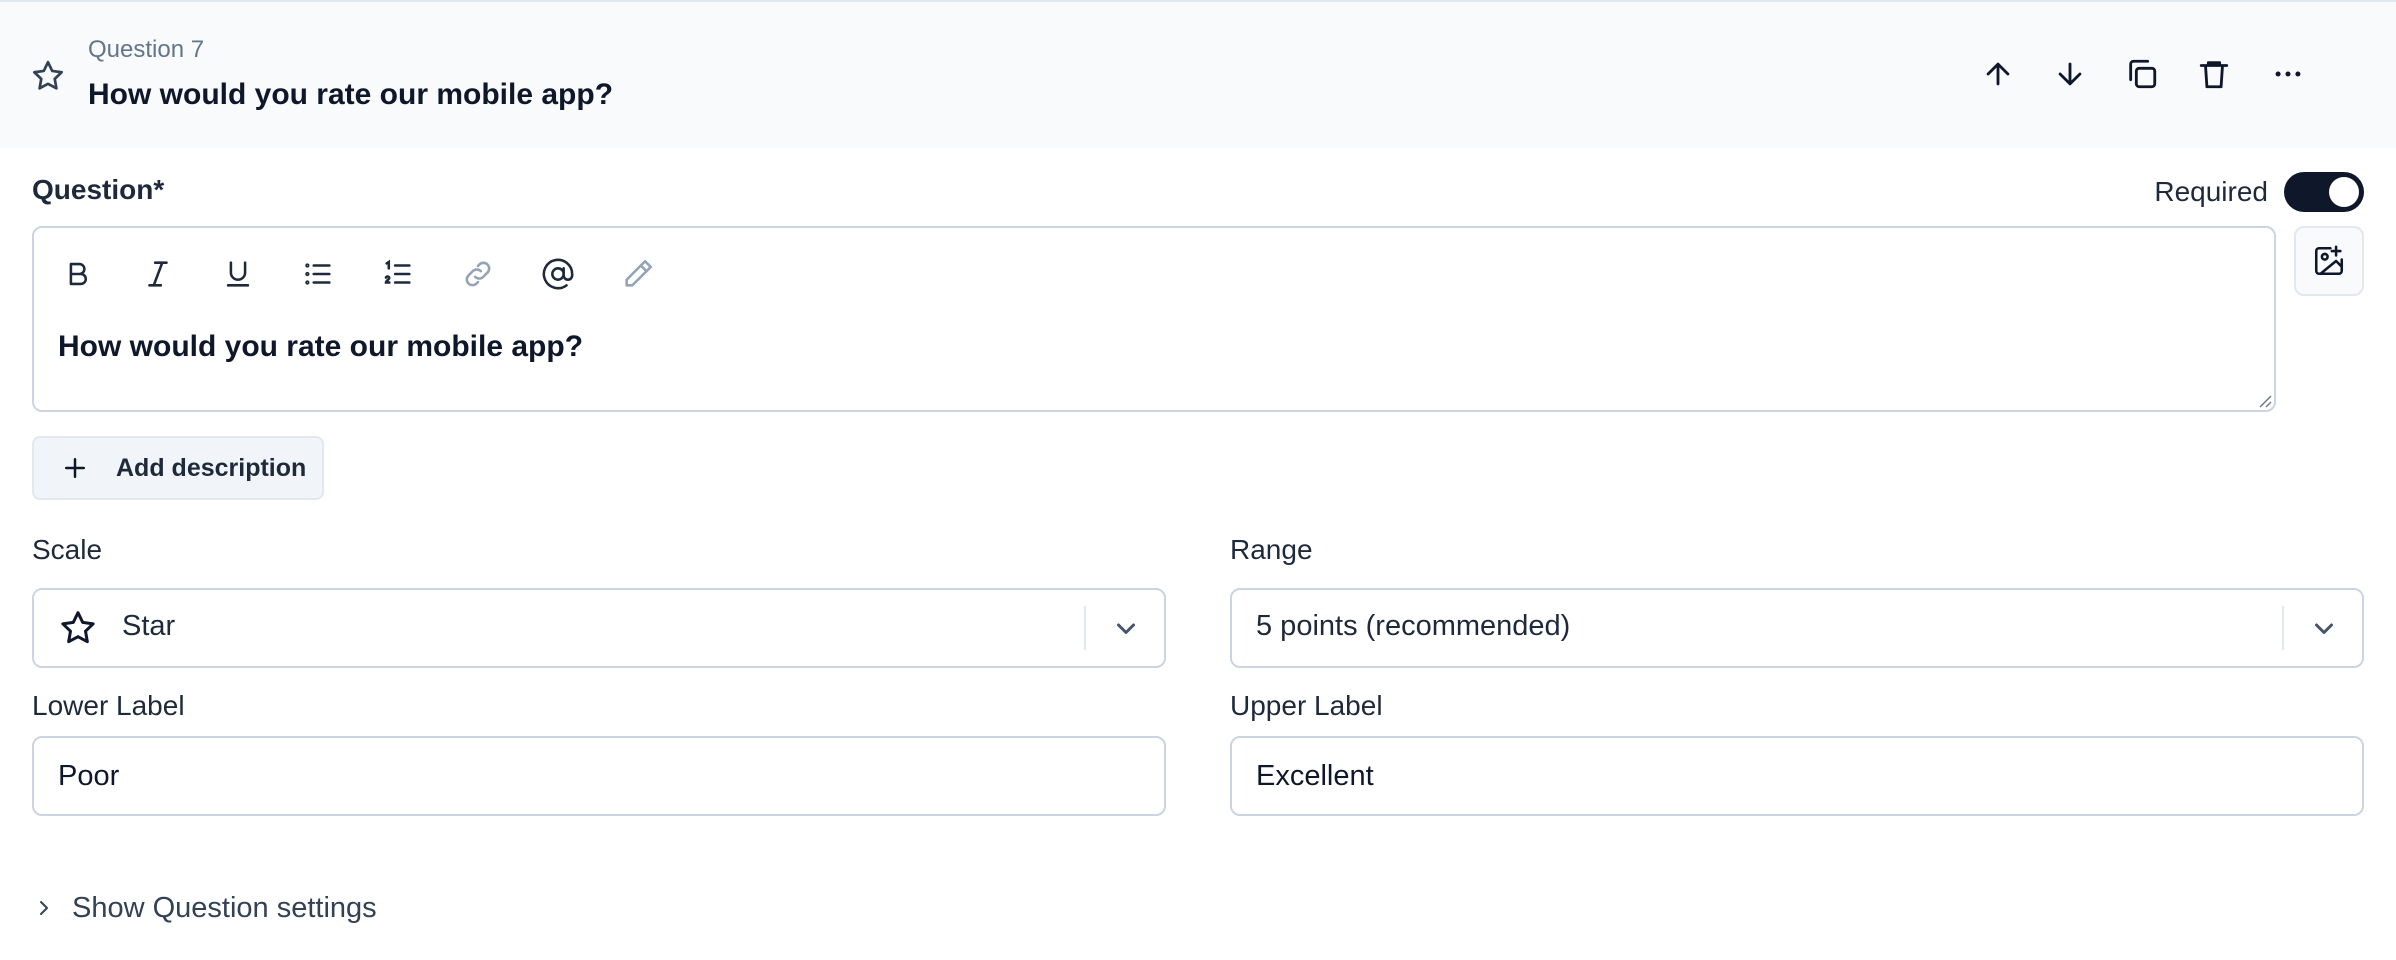 The image size is (2396, 960). I want to click on mention-icon, so click(558, 274).